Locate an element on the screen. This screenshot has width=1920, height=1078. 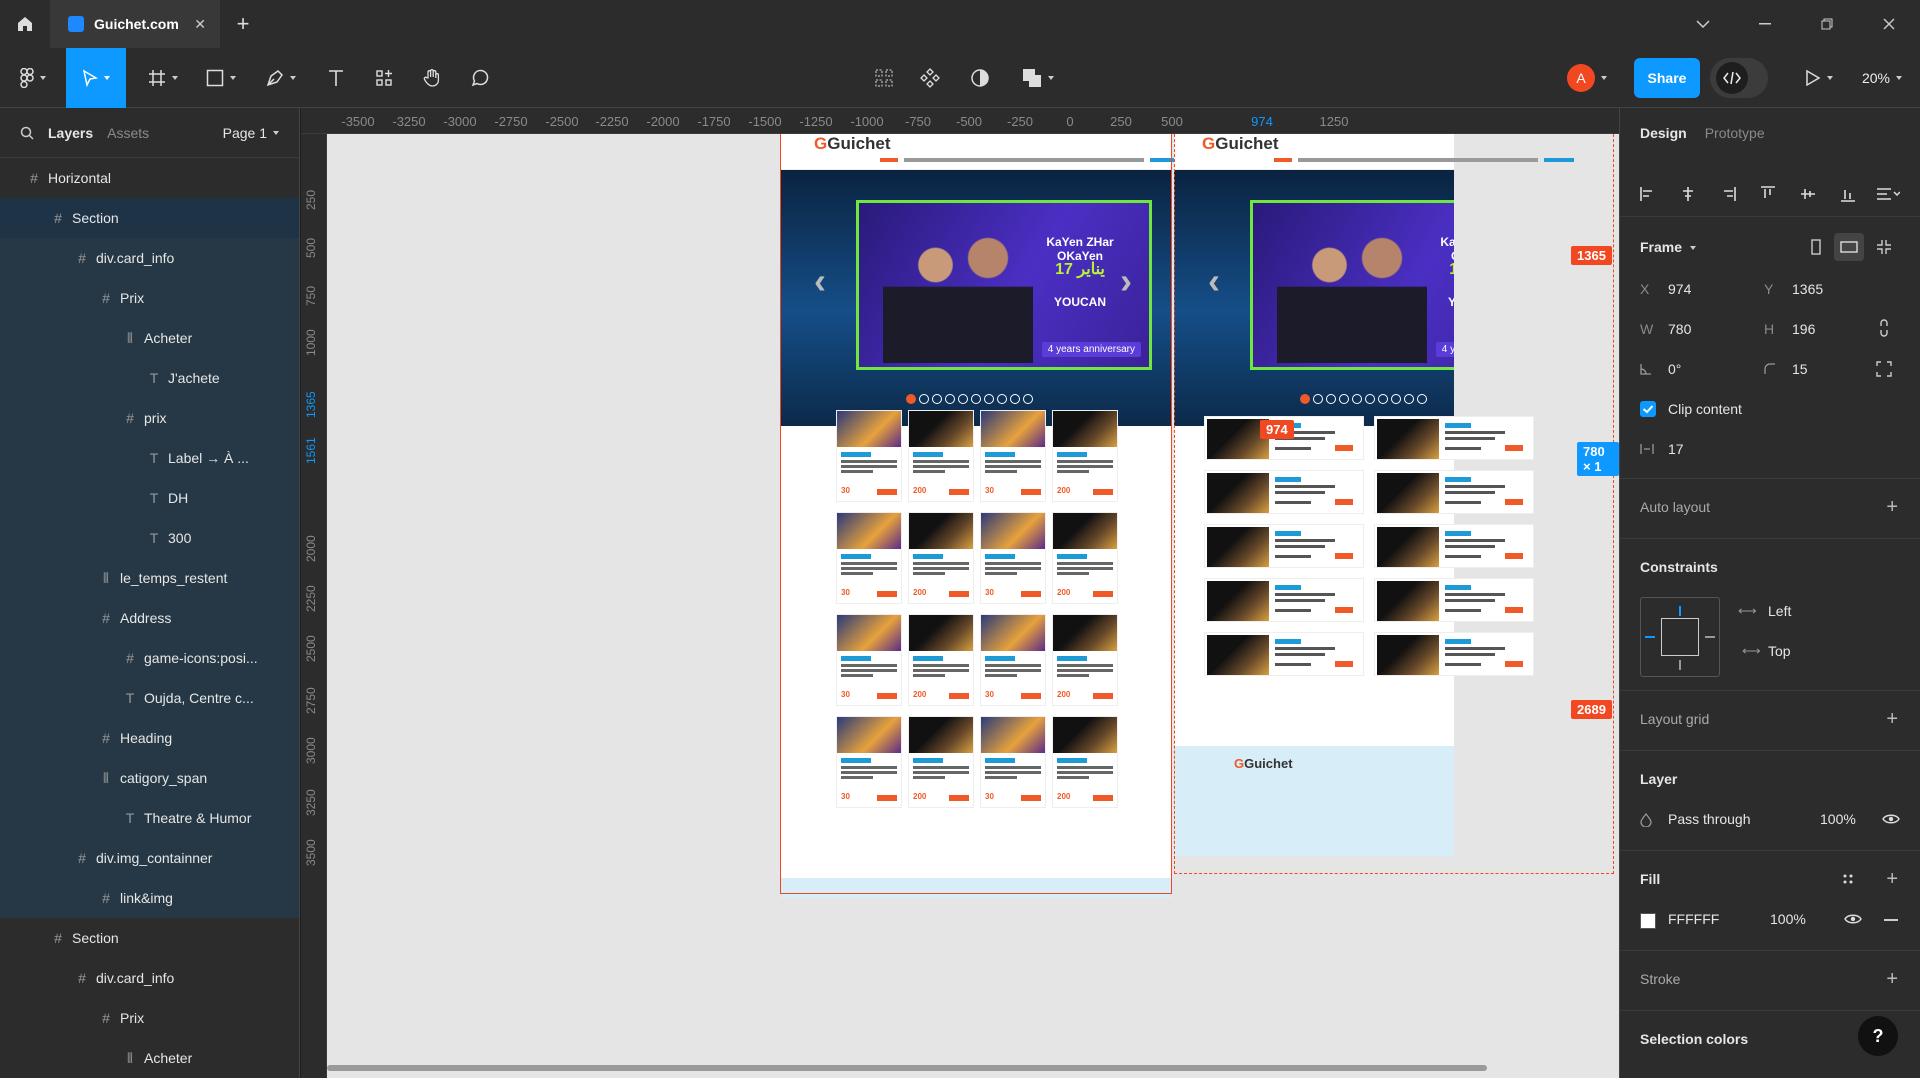
add-stroke-icon: + is located at coordinates (1892, 979).